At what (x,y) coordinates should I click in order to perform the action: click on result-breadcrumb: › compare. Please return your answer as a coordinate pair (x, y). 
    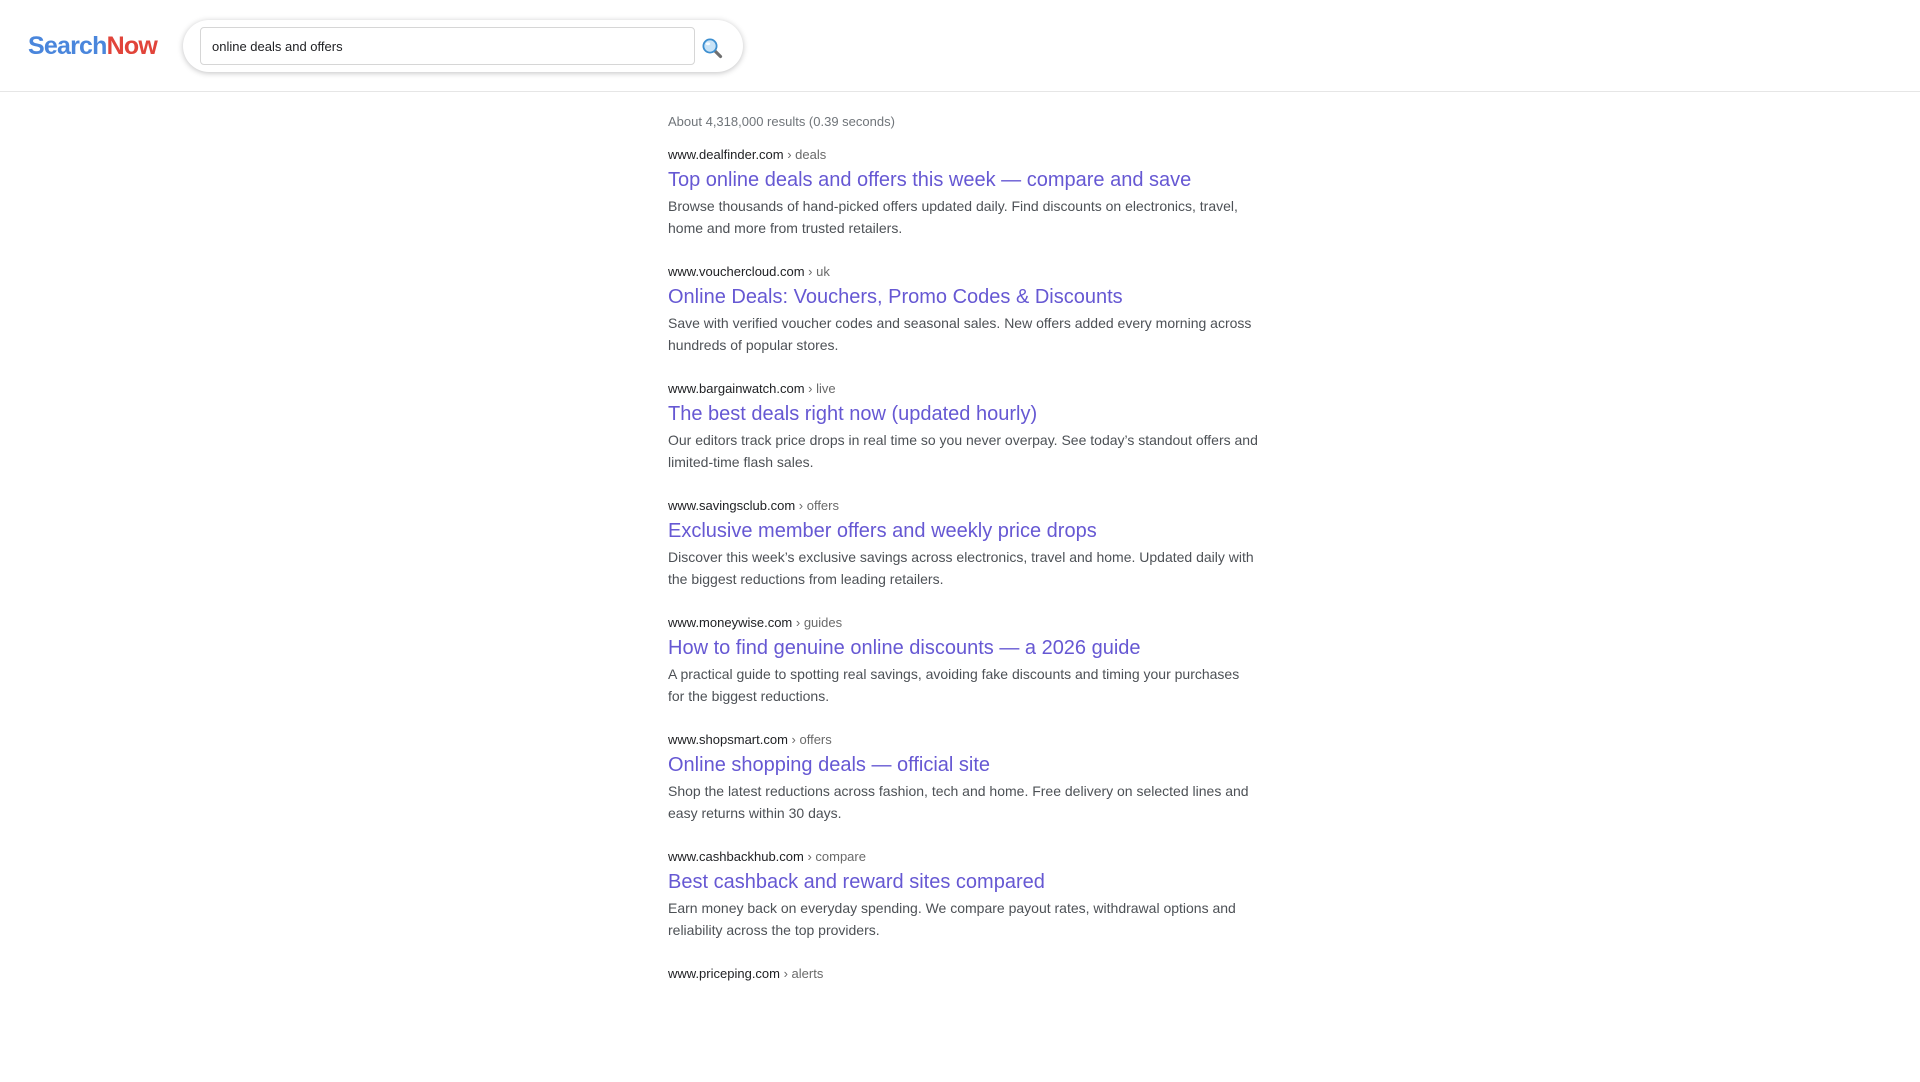
    Looking at the image, I should click on (834, 856).